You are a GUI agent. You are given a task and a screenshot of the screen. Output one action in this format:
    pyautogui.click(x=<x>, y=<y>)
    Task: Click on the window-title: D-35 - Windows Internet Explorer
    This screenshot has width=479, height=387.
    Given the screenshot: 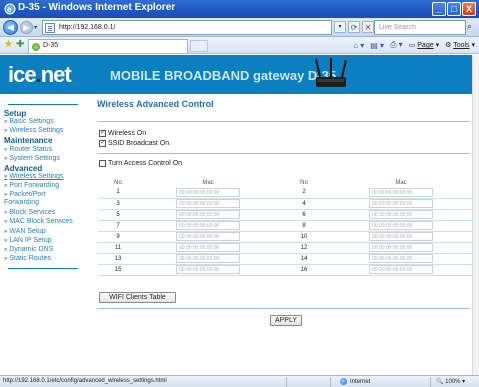 What is the action you would take?
    pyautogui.click(x=97, y=7)
    